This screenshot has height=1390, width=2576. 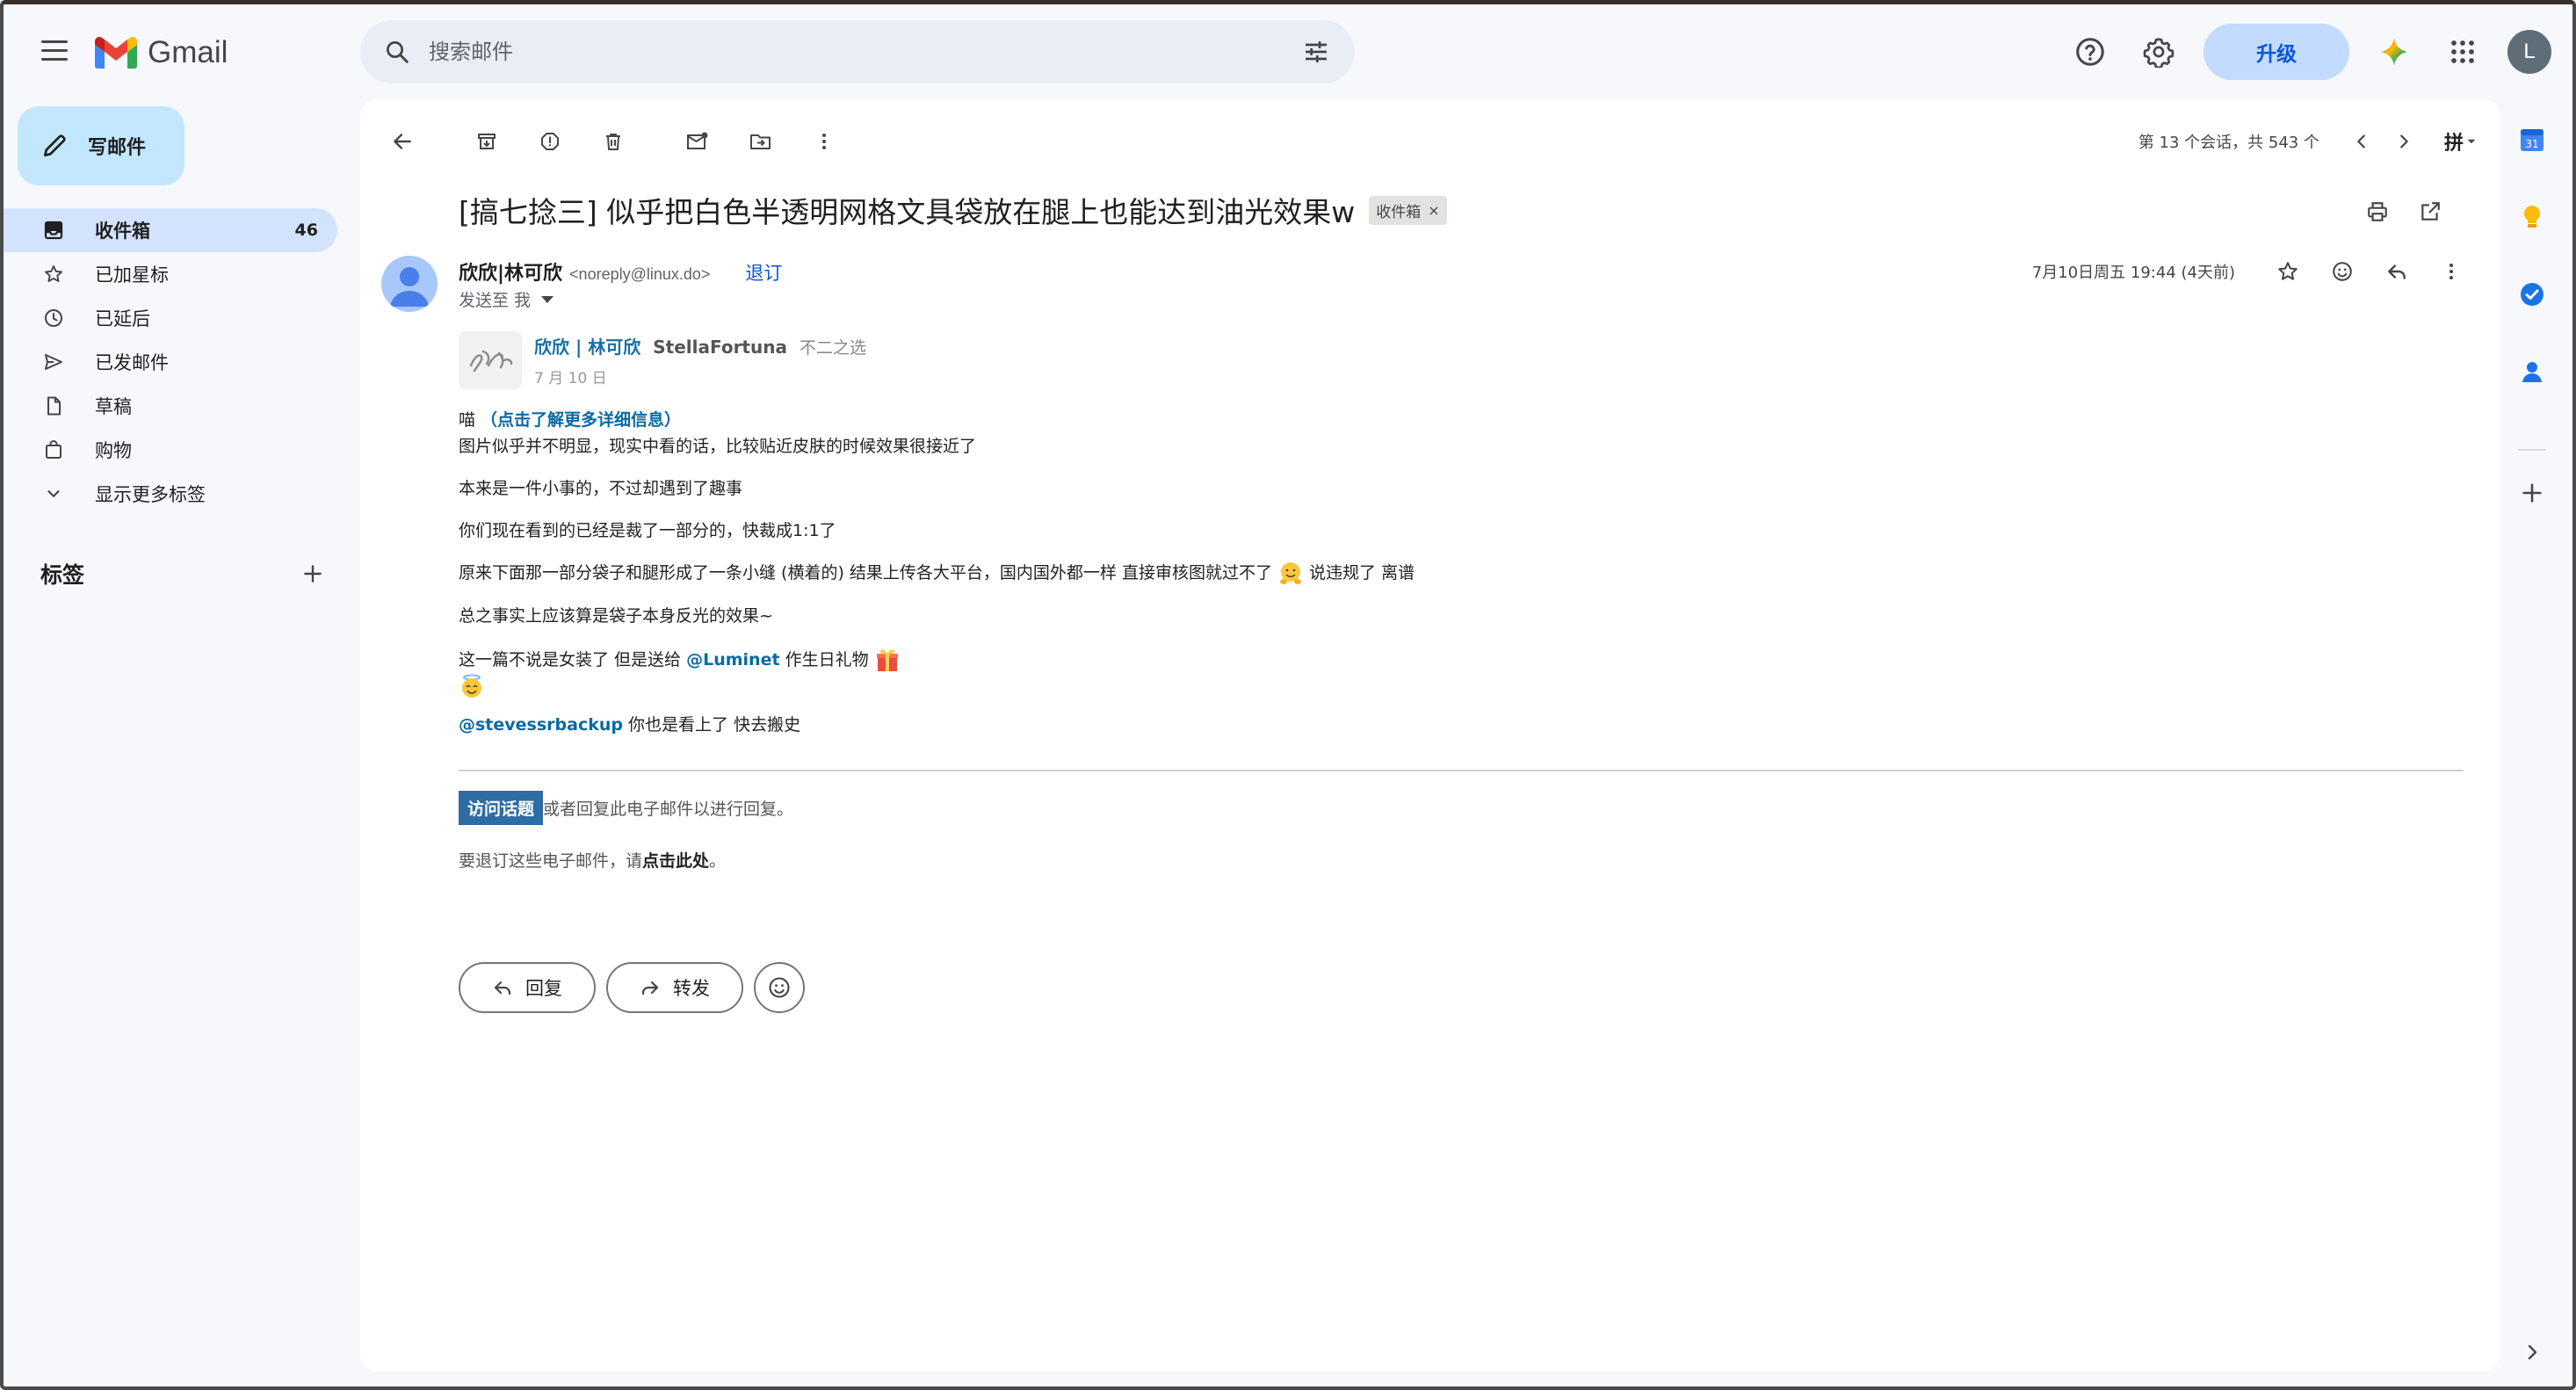 I want to click on unsubscribe-here-link: 点击此处, so click(x=675, y=861).